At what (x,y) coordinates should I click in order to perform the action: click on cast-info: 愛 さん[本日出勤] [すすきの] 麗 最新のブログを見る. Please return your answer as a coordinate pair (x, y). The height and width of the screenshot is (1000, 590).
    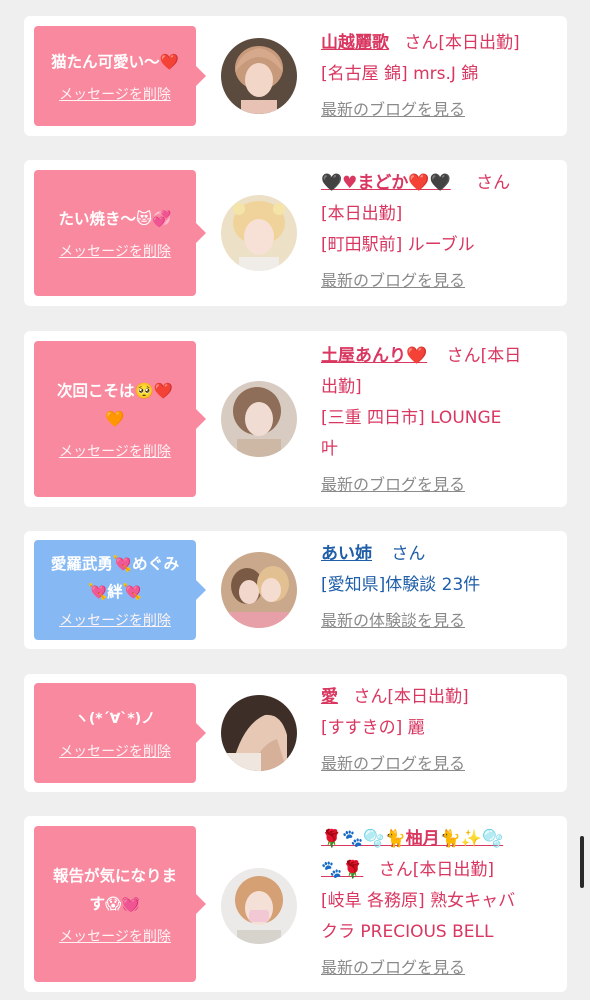
    Looking at the image, I should click on (439, 731).